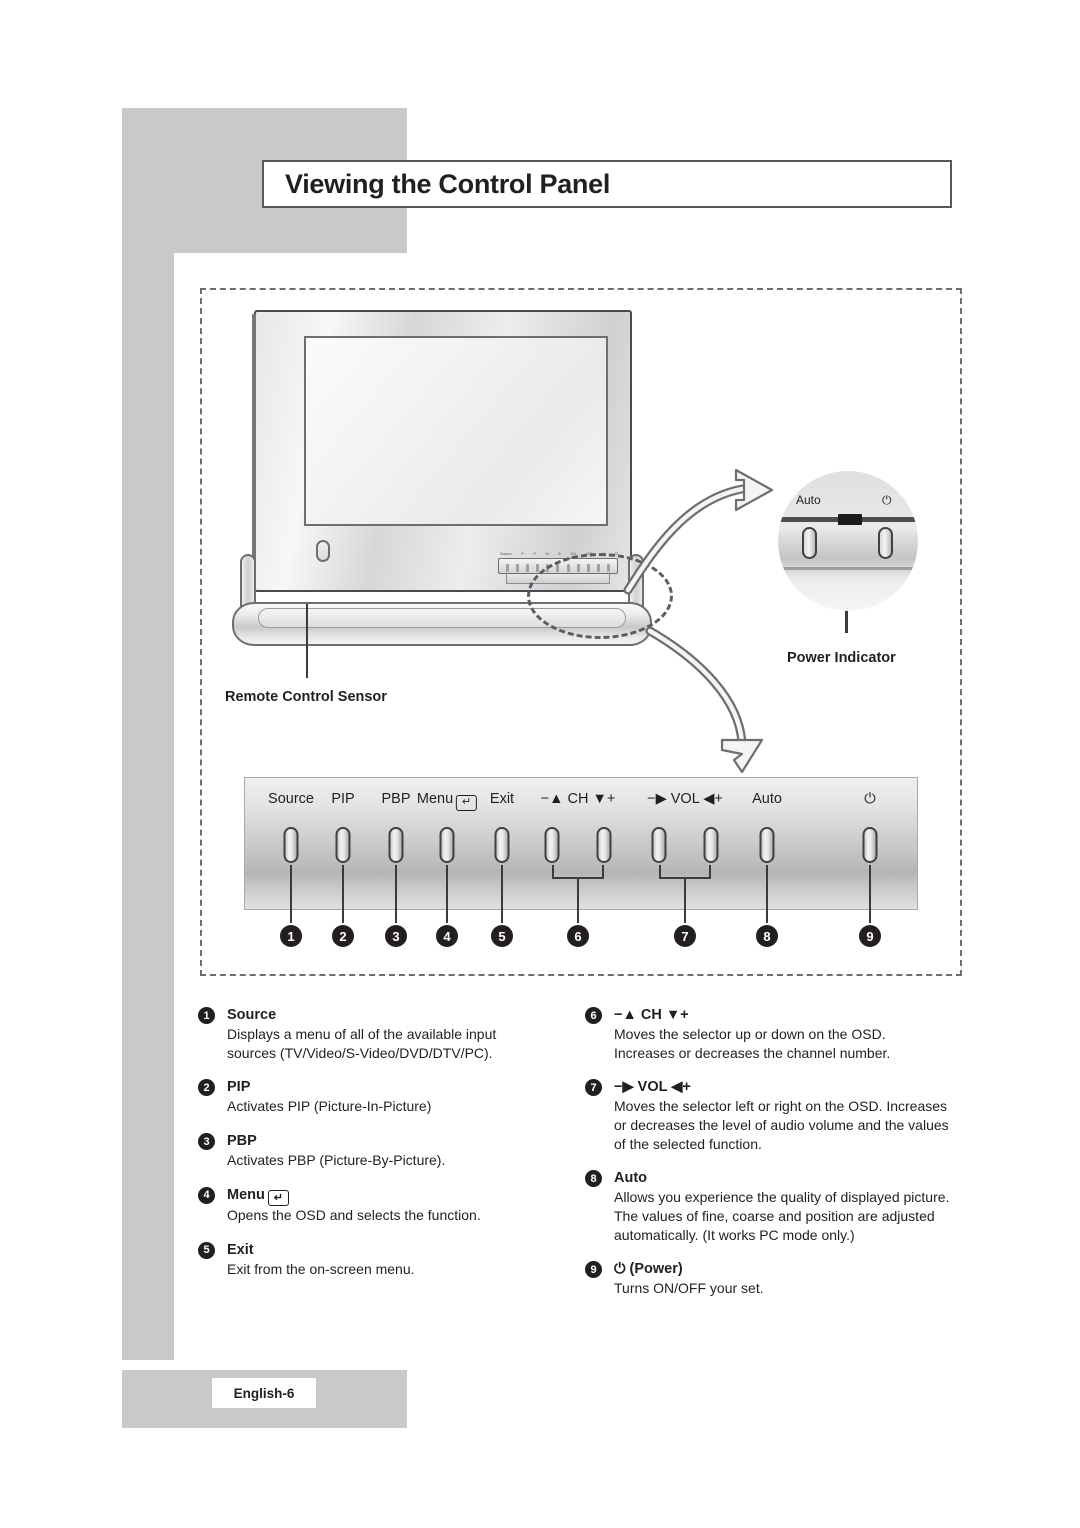 Image resolution: width=1080 pixels, height=1528 pixels. I want to click on description-number-badge: 8, so click(593, 1179).